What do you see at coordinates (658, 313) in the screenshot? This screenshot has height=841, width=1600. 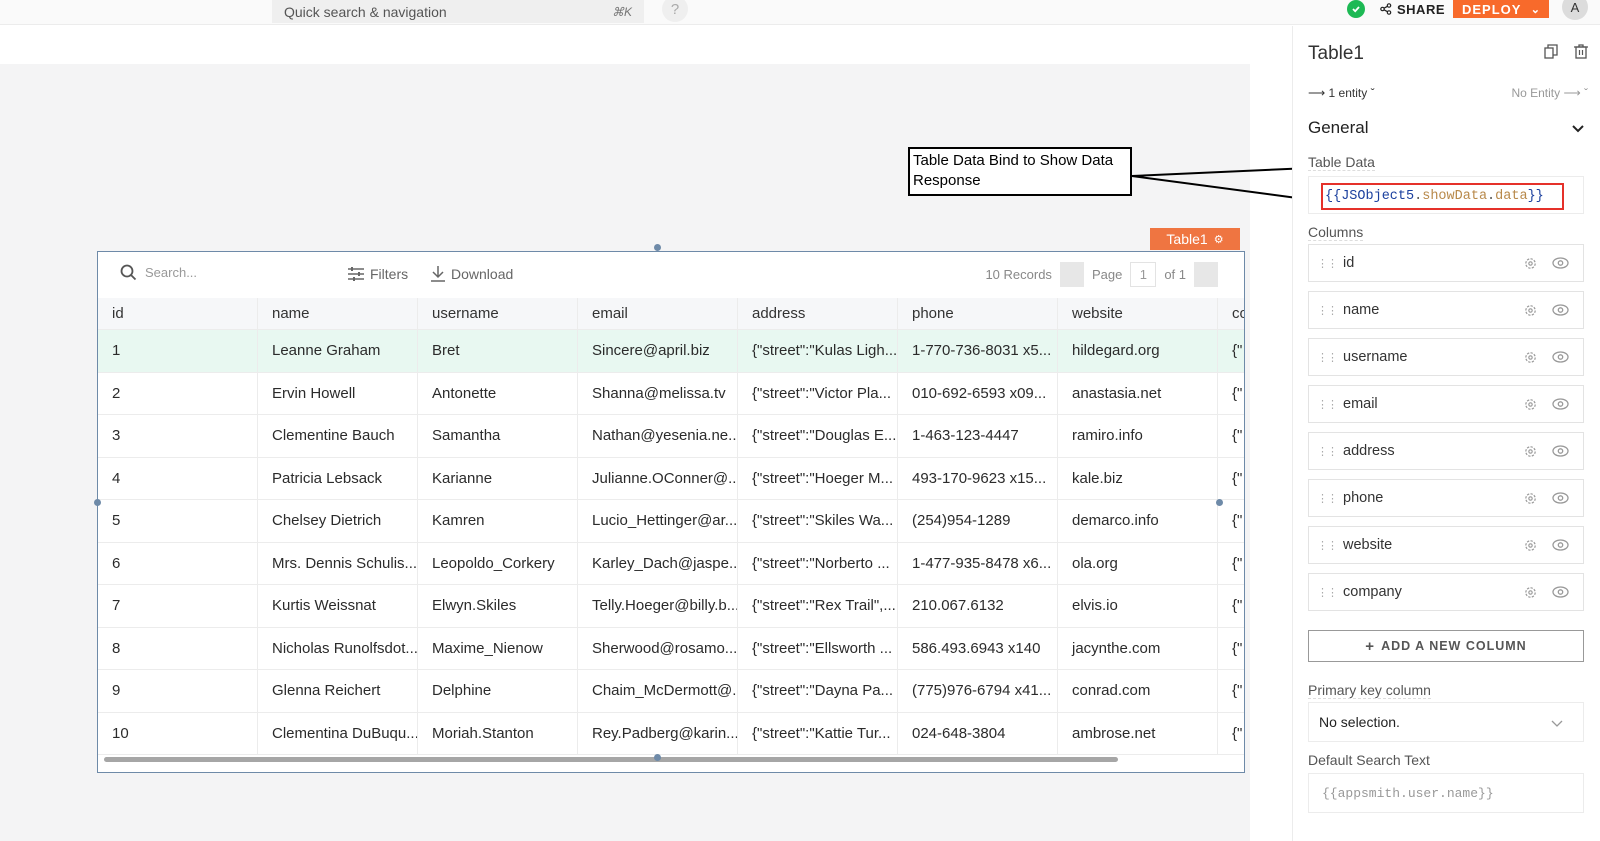 I see `column-header: email` at bounding box center [658, 313].